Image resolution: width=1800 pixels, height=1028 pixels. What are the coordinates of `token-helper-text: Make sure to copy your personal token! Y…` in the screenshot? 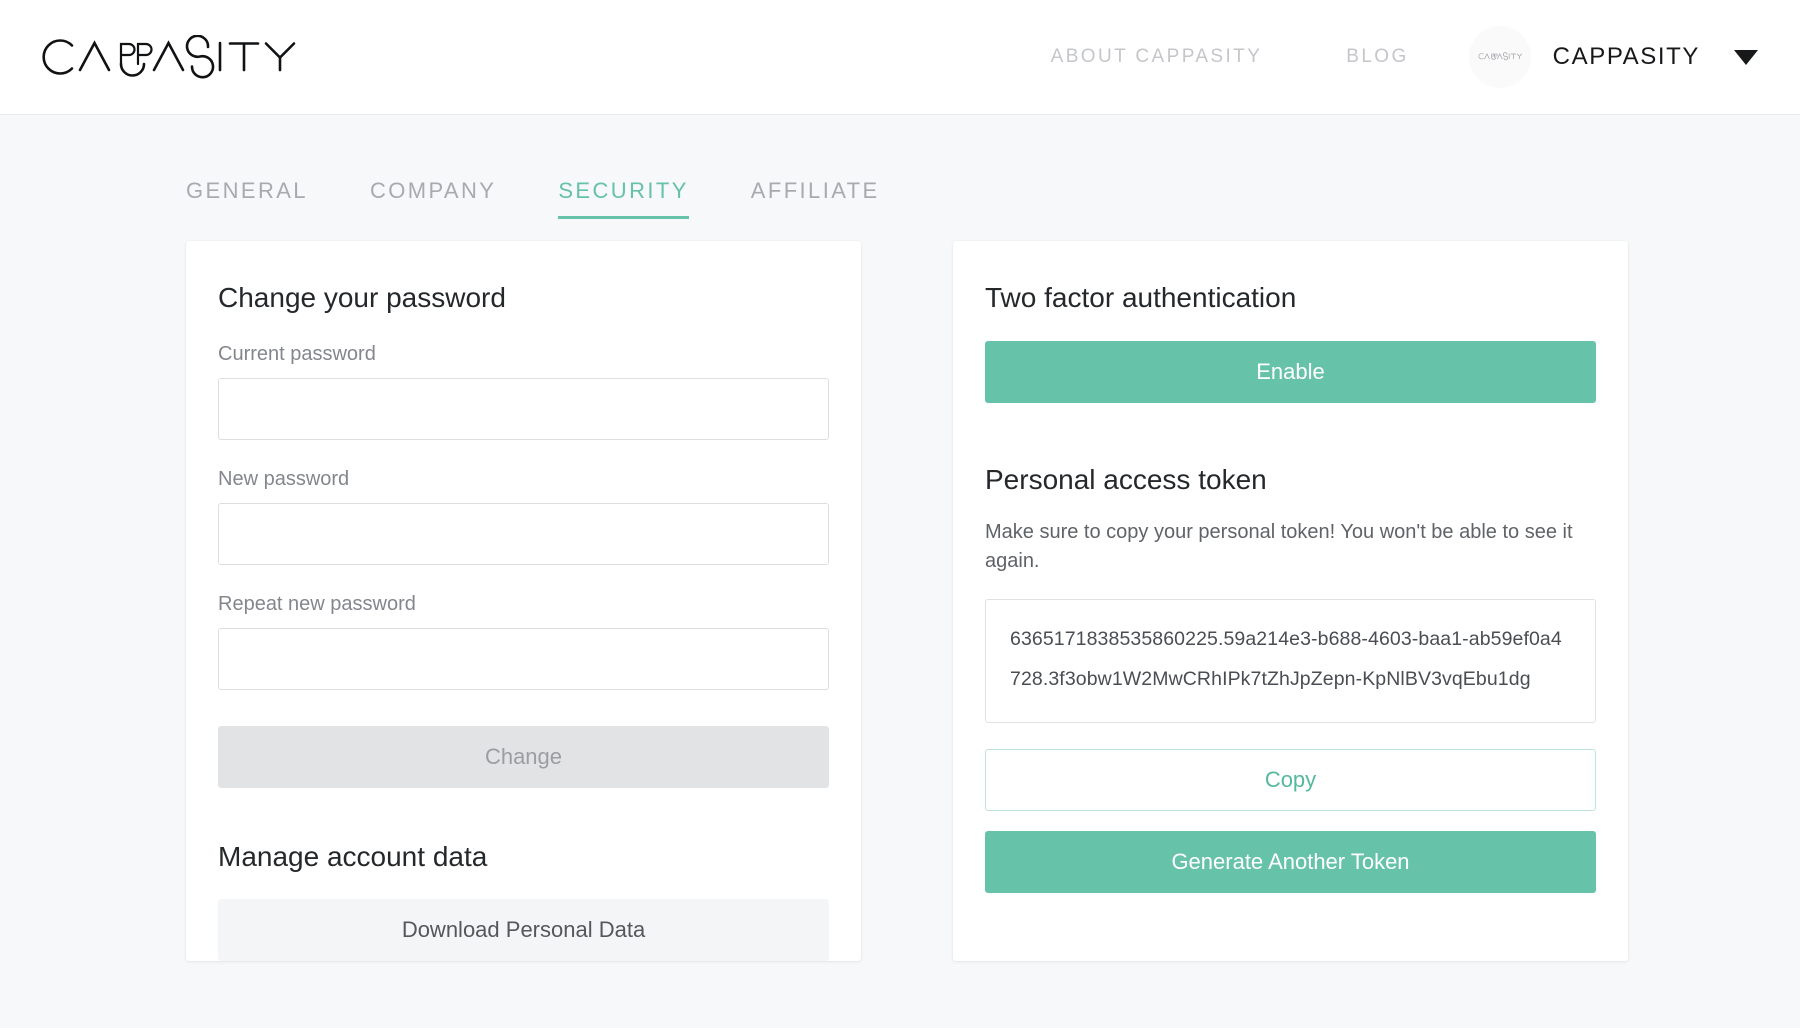 It's located at (1279, 546).